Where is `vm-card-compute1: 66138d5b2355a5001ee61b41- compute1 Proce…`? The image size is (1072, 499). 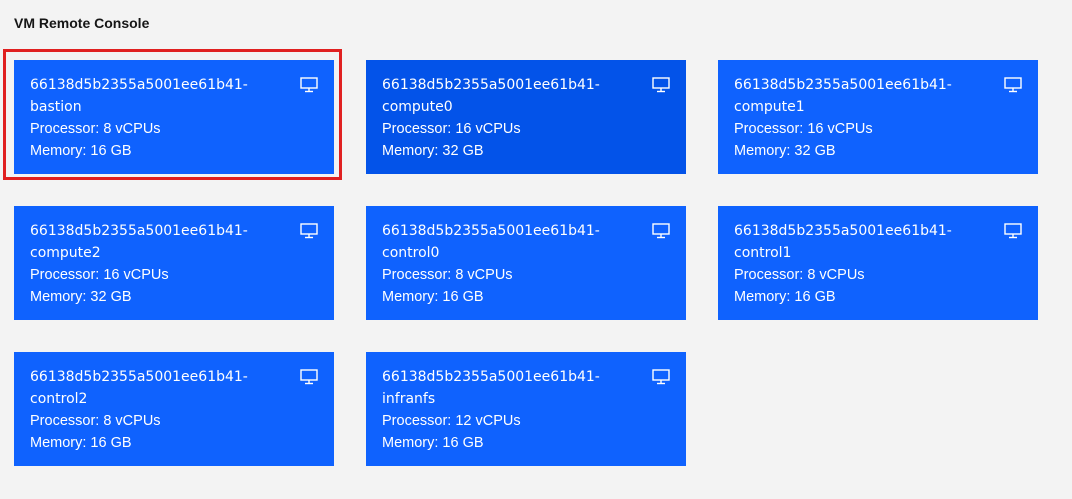
vm-card-compute1: 66138d5b2355a5001ee61b41- compute1 Proce… is located at coordinates (878, 117).